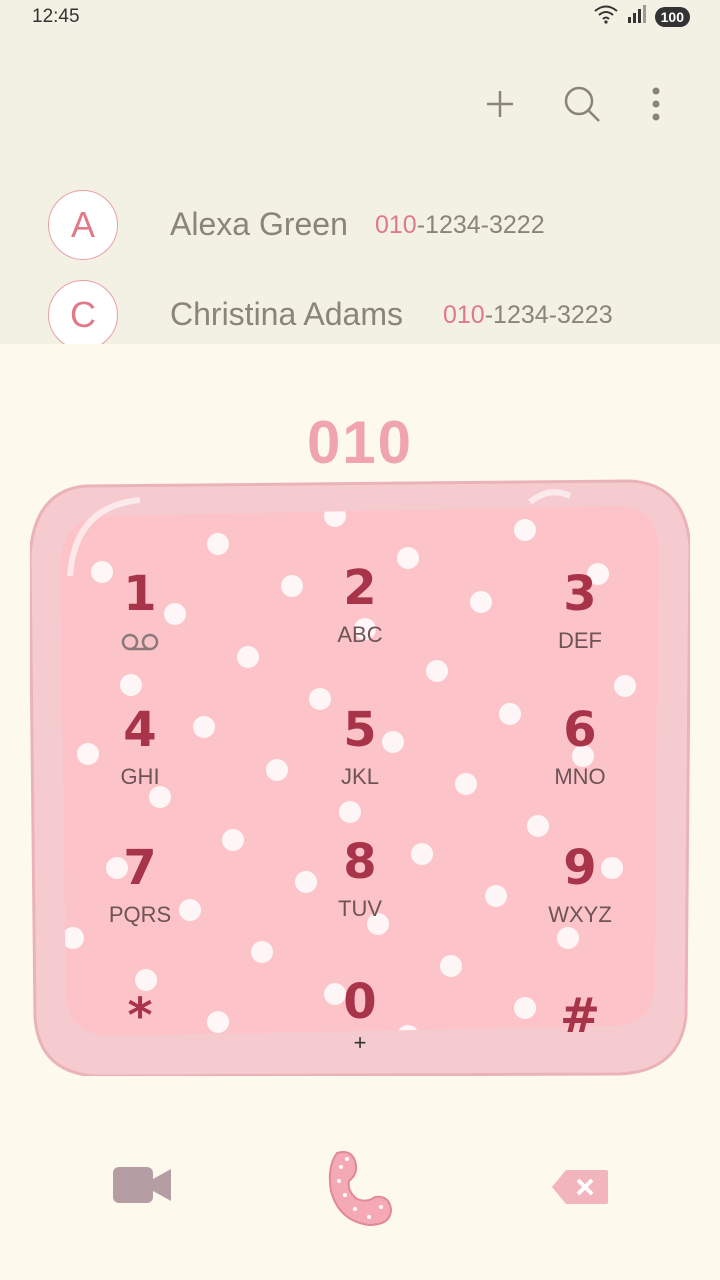 The width and height of the screenshot is (720, 1280). What do you see at coordinates (140, 868) in the screenshot?
I see `key-digit: 7` at bounding box center [140, 868].